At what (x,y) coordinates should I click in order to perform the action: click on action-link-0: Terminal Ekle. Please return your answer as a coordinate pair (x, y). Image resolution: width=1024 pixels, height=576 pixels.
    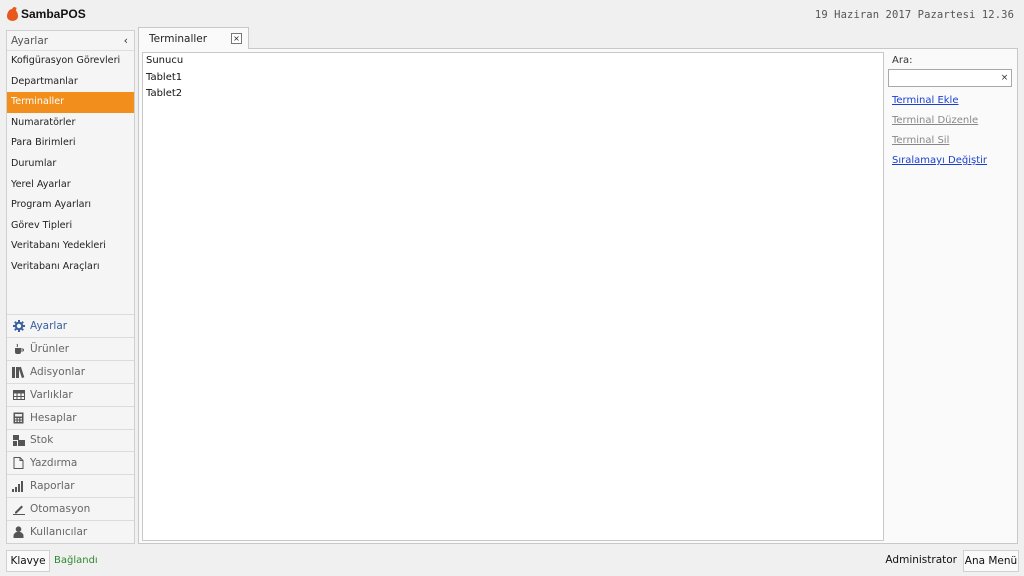
    Looking at the image, I should click on (954, 100).